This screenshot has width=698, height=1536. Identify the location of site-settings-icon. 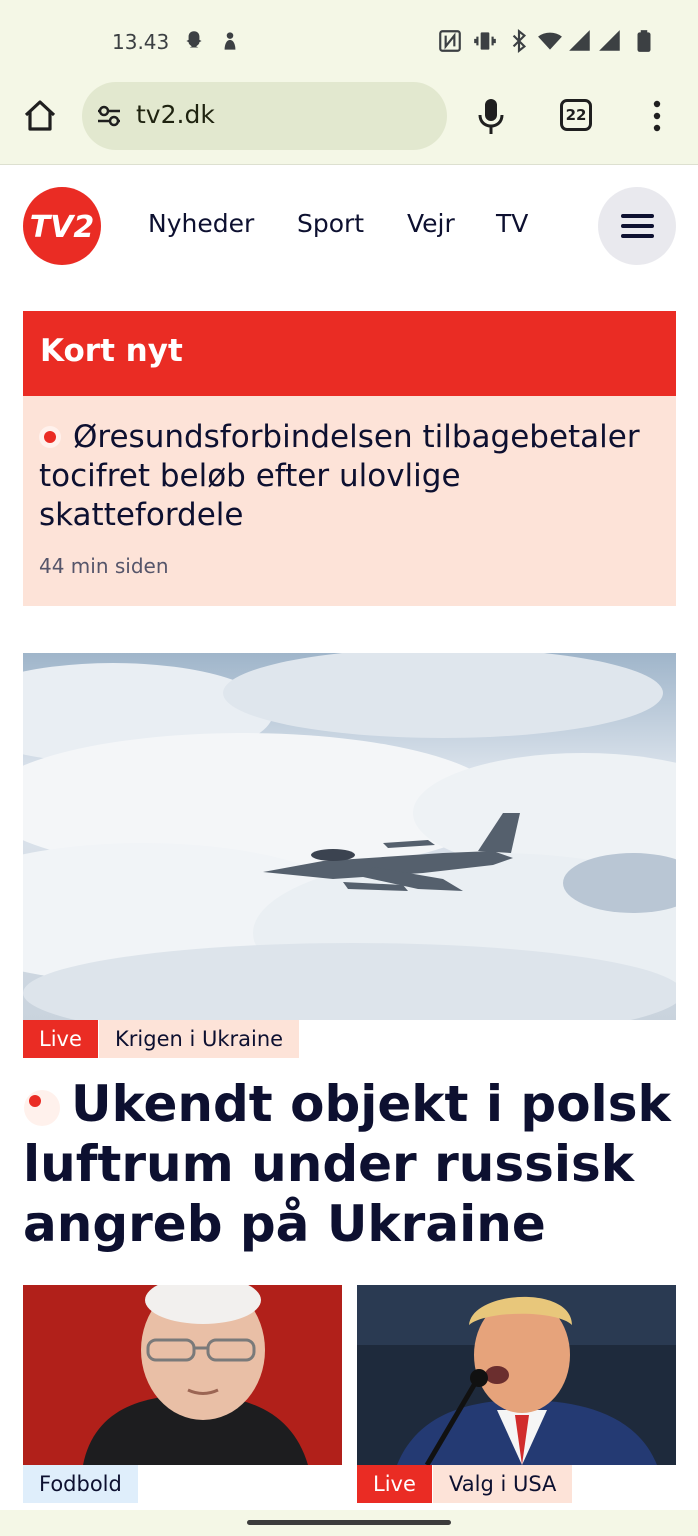
(109, 116).